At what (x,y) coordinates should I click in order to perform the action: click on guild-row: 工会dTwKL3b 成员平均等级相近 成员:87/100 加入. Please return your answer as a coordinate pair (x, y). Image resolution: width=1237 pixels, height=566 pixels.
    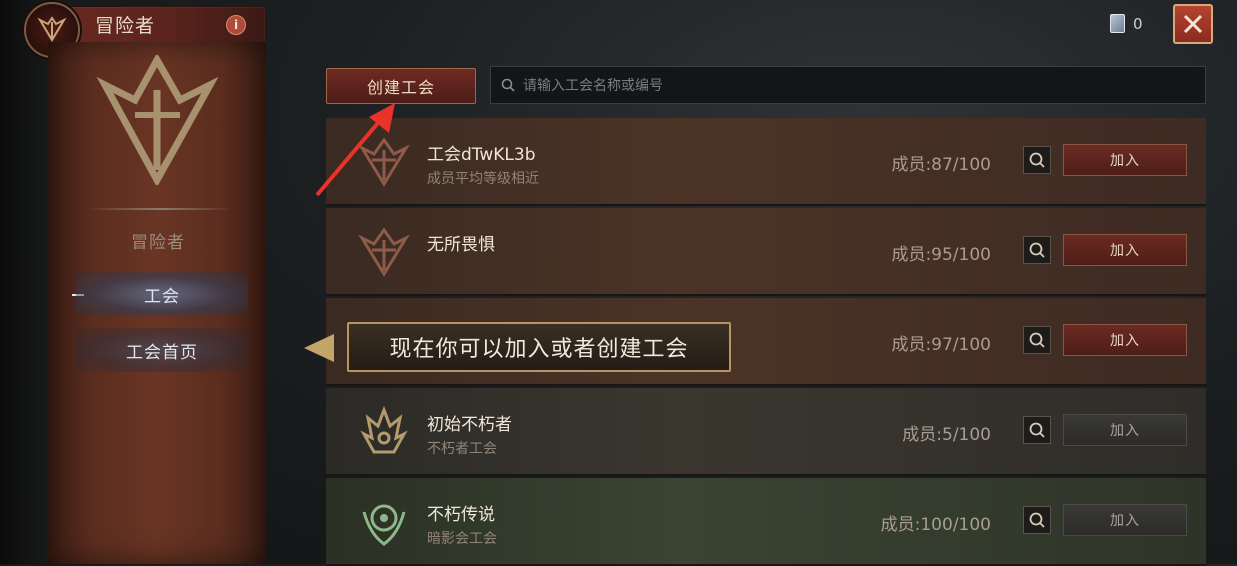
    Looking at the image, I should click on (766, 162).